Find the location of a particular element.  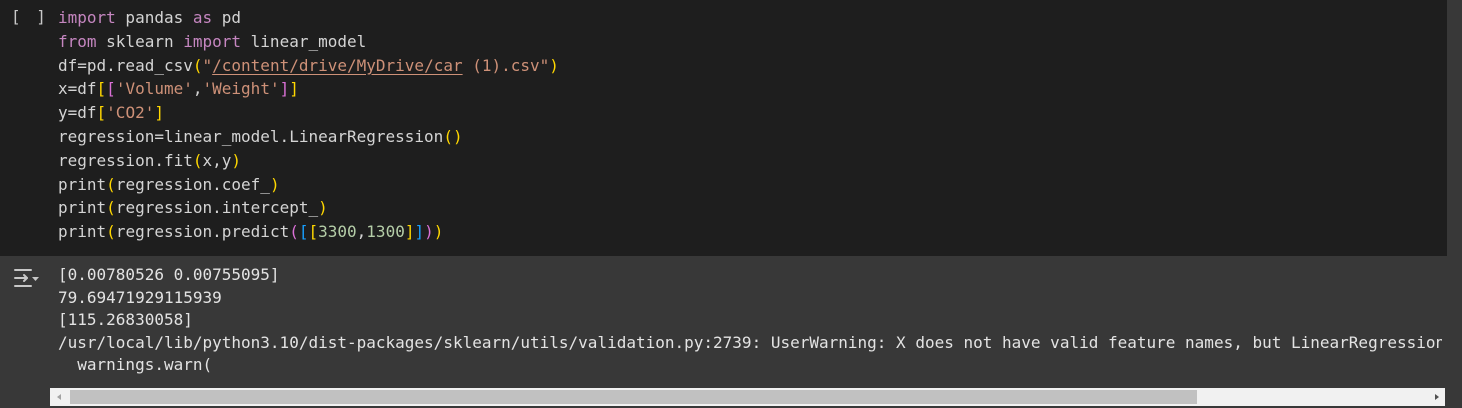

run-cell-button: [ ] is located at coordinates (30, 16).